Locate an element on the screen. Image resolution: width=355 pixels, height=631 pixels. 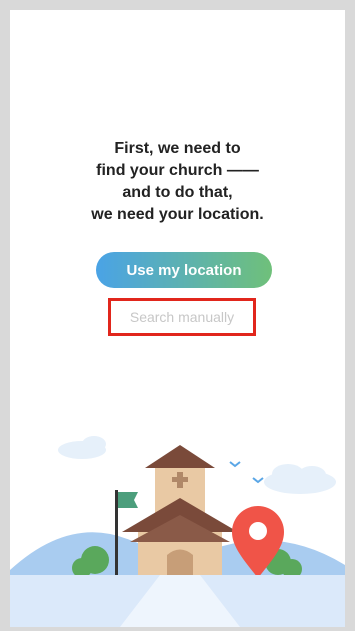
message-line: we need your location. is located at coordinates (177, 214).